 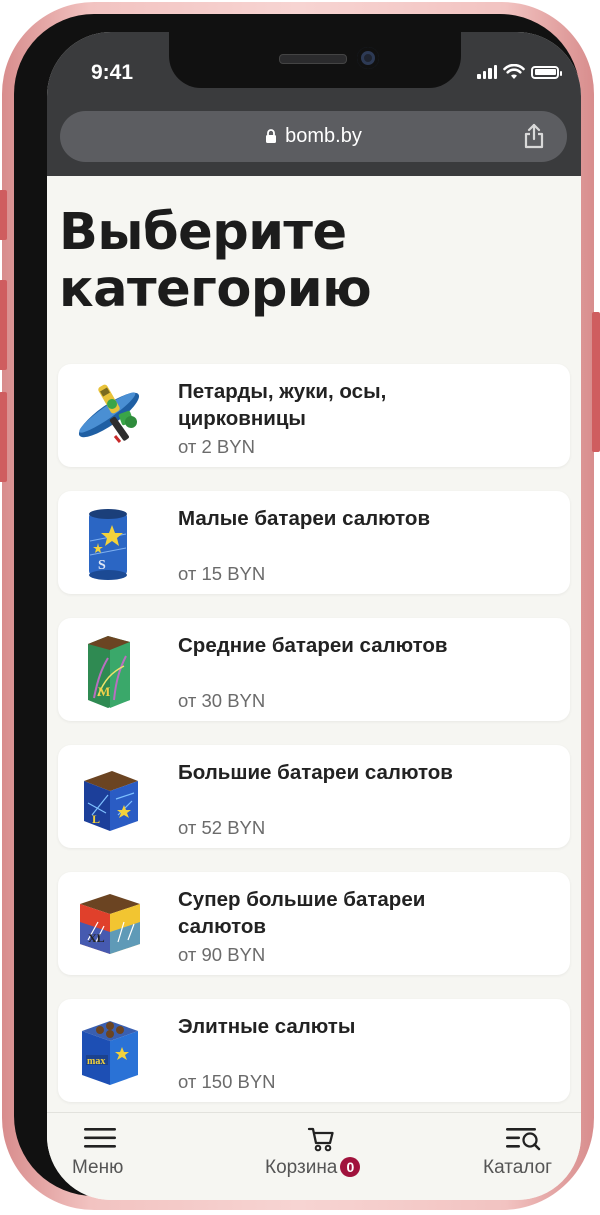 What do you see at coordinates (320, 1139) in the screenshot?
I see `cart-icon` at bounding box center [320, 1139].